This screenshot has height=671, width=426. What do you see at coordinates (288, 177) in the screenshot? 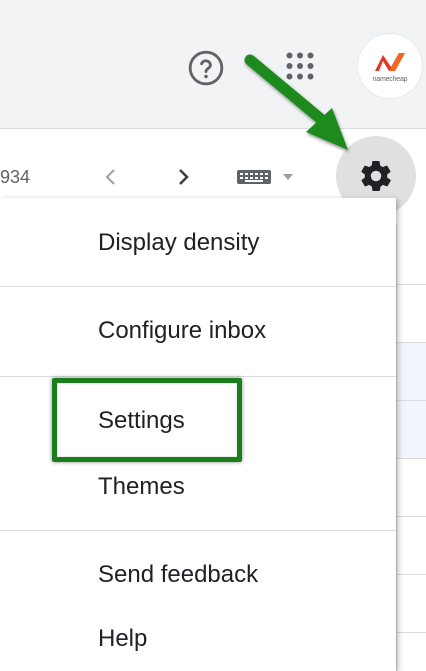
I see `caret-down-icon` at bounding box center [288, 177].